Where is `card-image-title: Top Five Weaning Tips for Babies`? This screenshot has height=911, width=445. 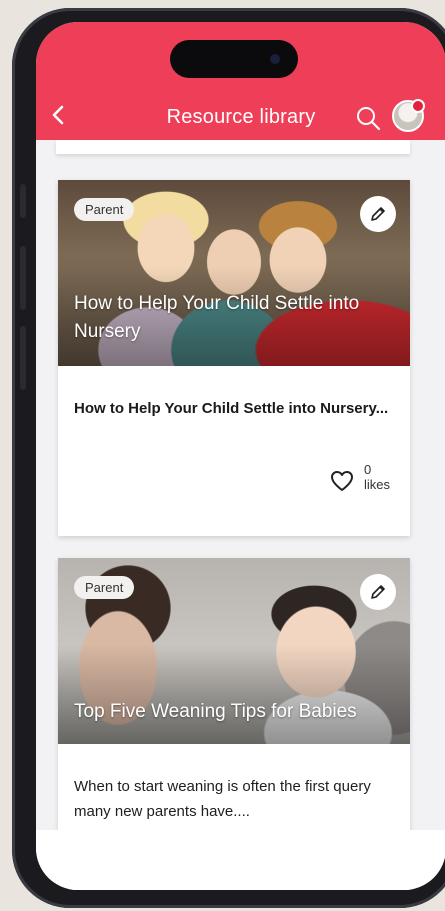 card-image-title: Top Five Weaning Tips for Babies is located at coordinates (215, 711).